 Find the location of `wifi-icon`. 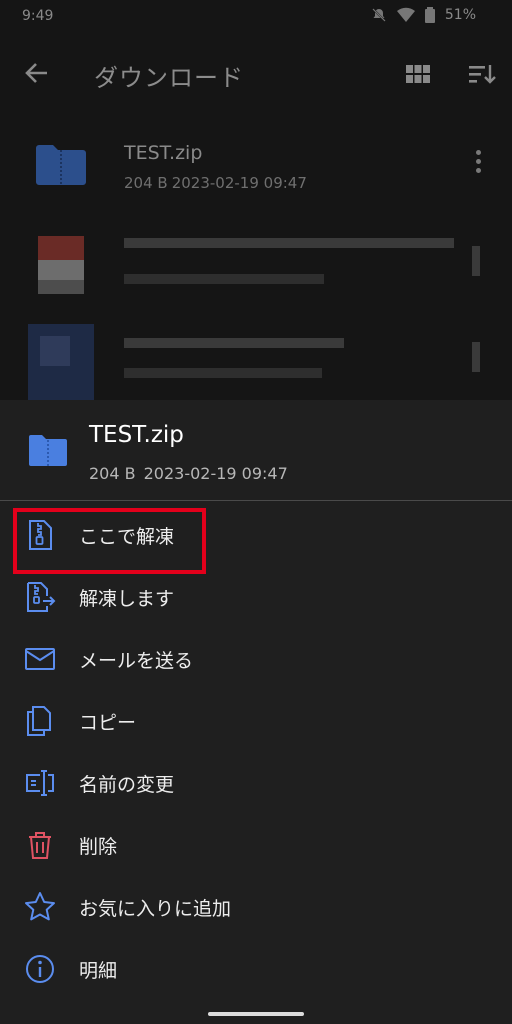

wifi-icon is located at coordinates (405, 15).